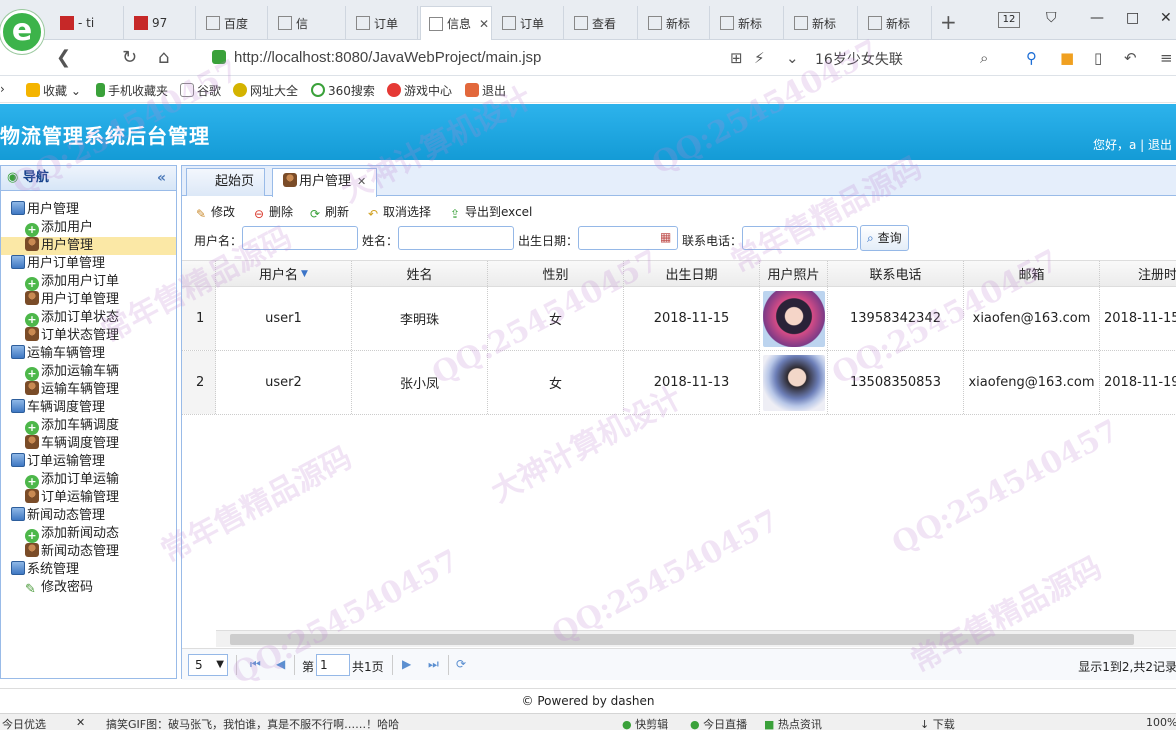  I want to click on new-tab-icon: +, so click(948, 22).